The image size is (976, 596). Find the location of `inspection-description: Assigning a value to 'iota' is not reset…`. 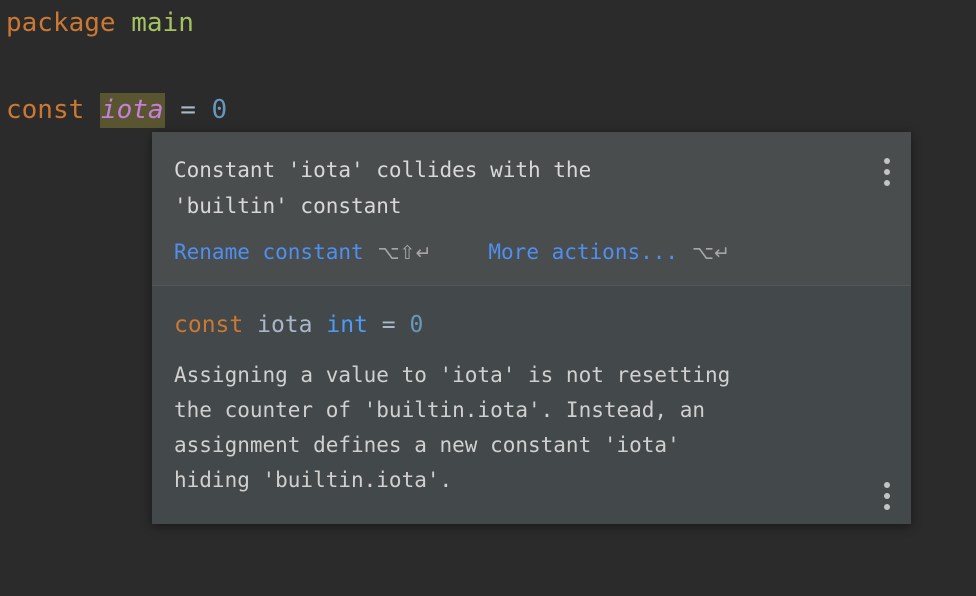

inspection-description: Assigning a value to 'iota' is not reset… is located at coordinates (452, 427).